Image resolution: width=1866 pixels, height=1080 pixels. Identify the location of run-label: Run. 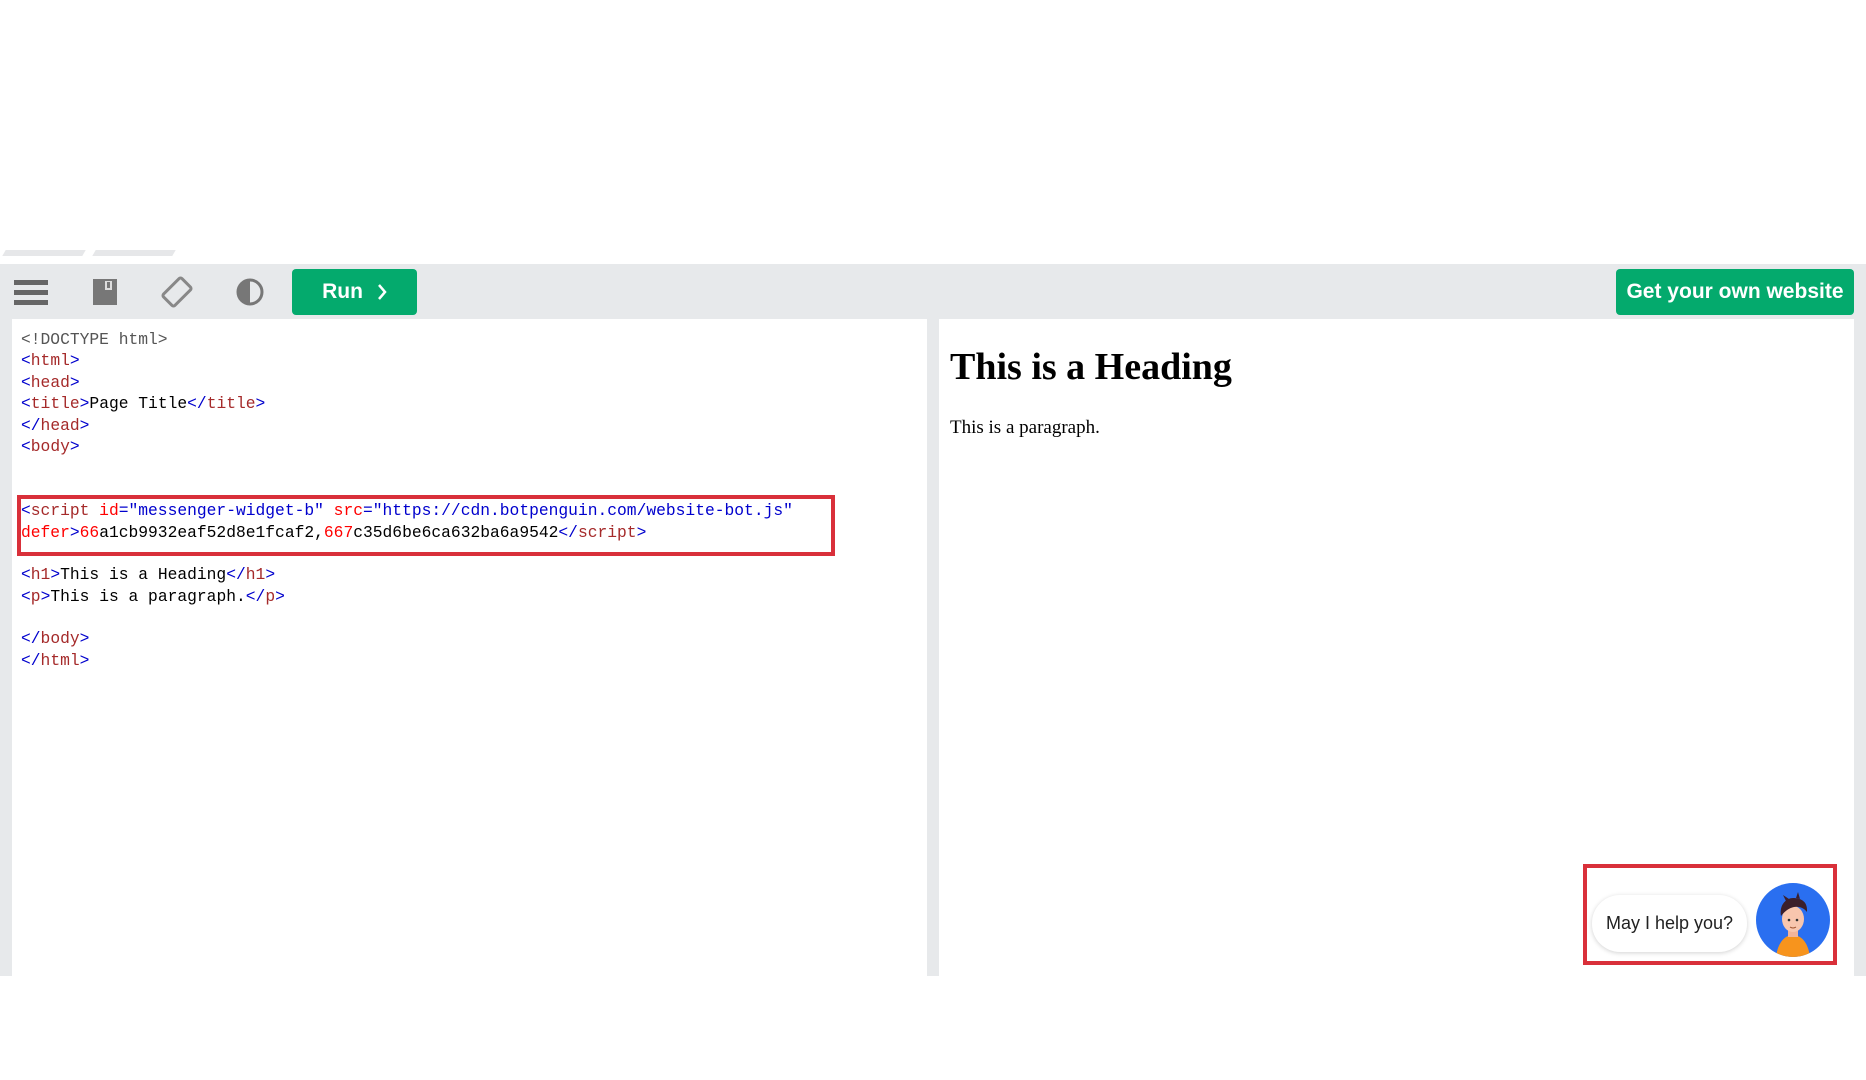
(342, 291).